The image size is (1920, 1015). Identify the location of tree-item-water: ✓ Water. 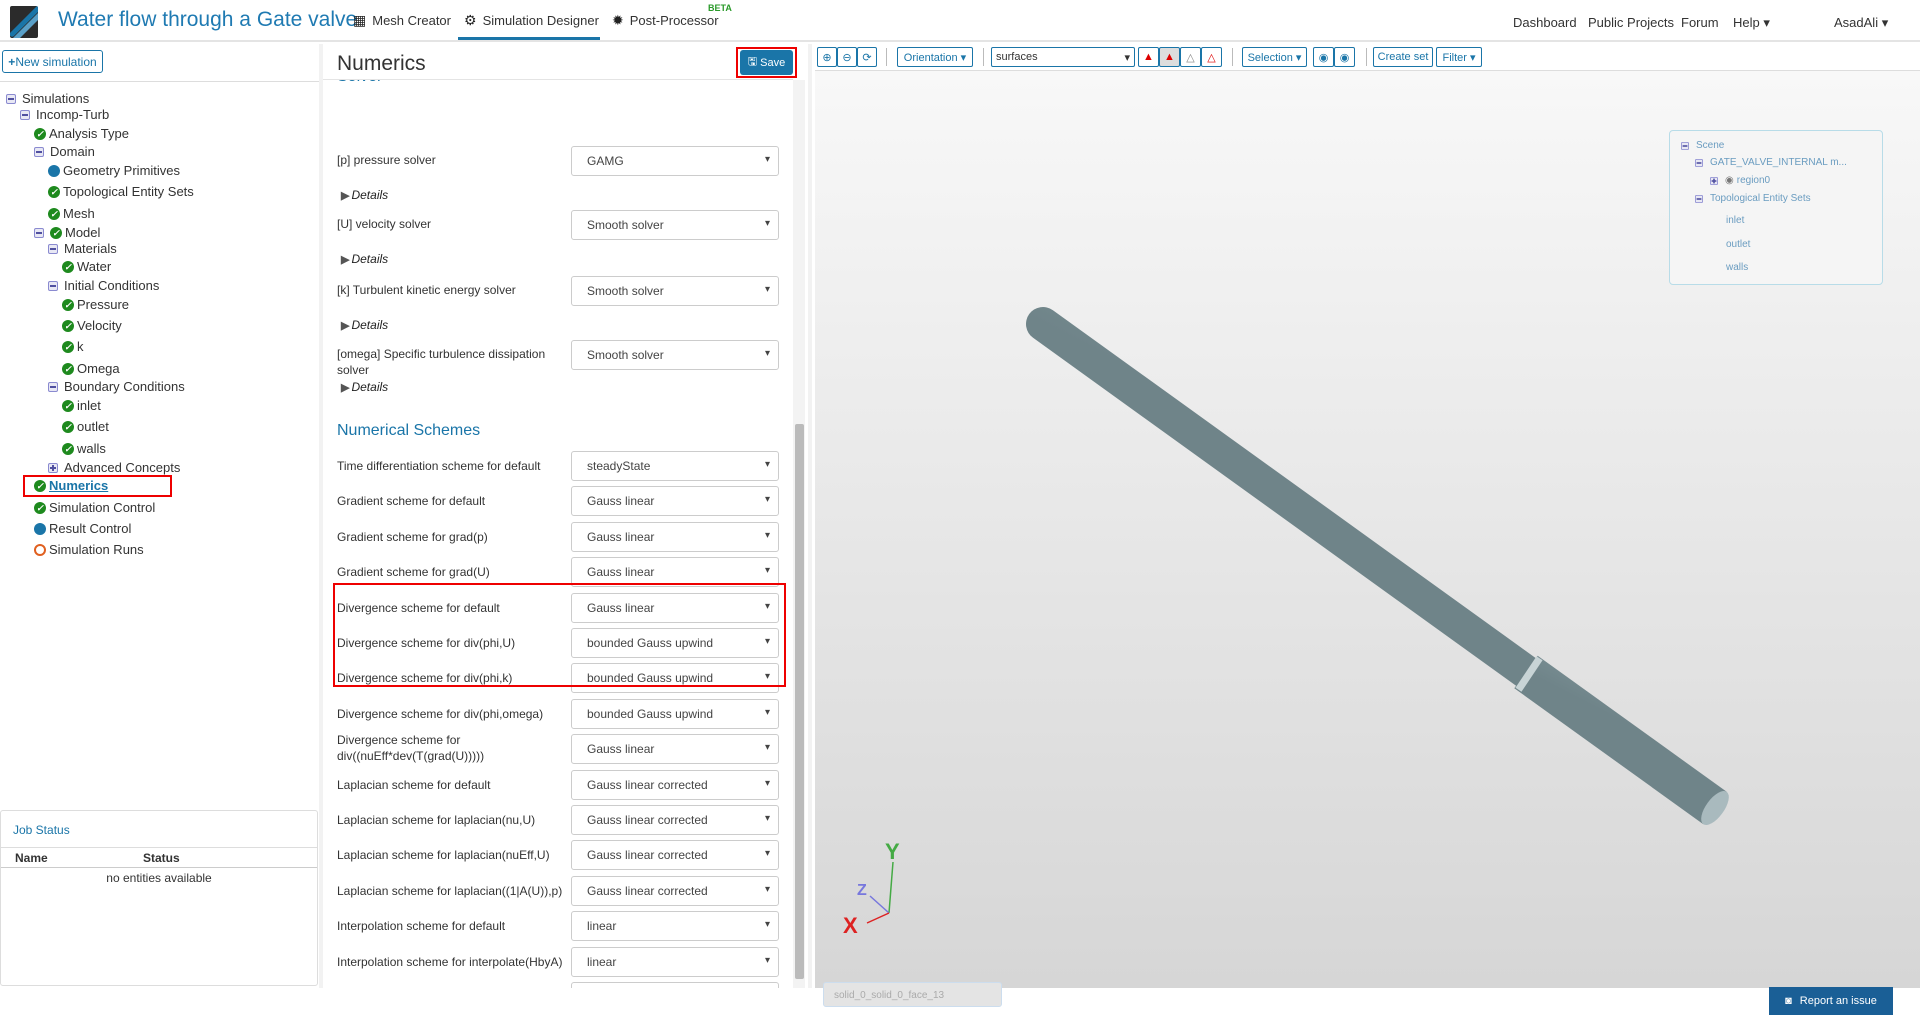
(86, 266).